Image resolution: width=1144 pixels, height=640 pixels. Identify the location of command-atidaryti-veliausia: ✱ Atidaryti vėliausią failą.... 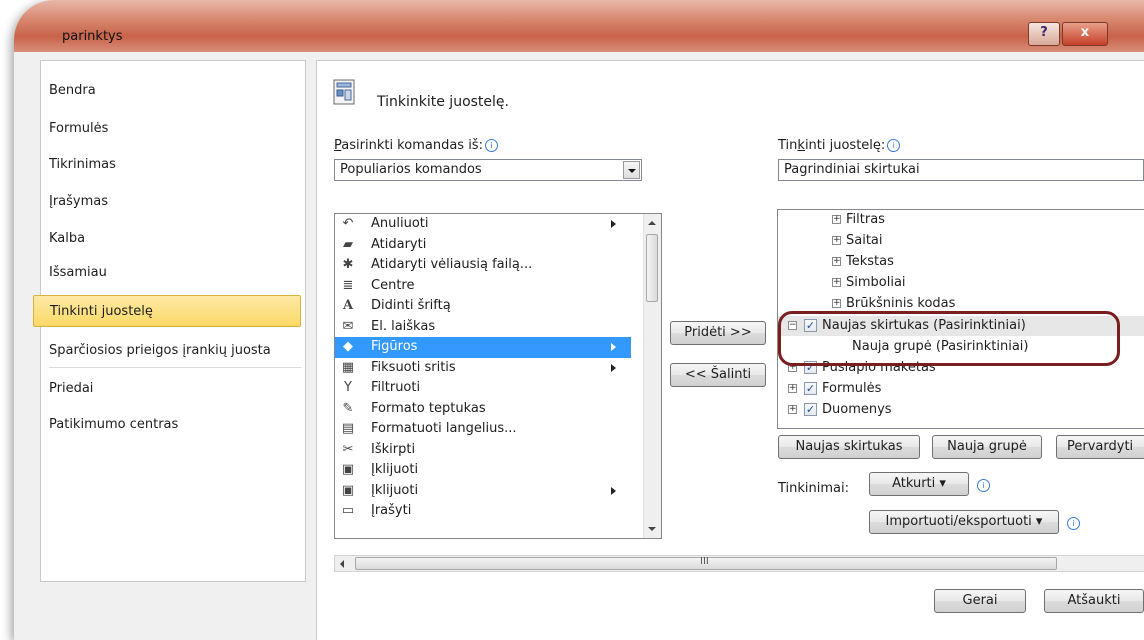
(483, 265).